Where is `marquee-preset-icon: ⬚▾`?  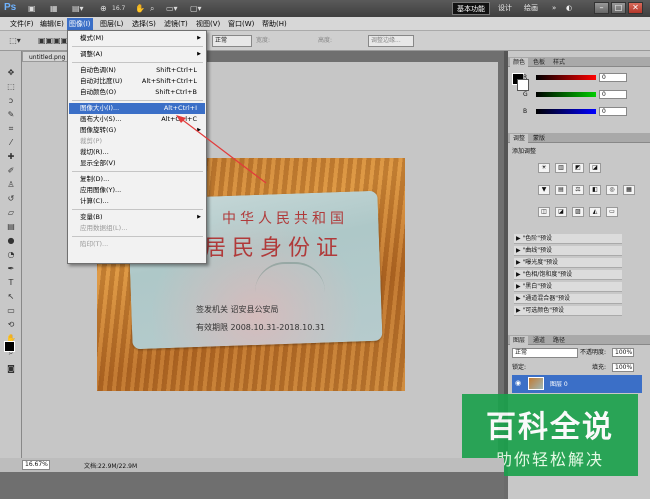
marquee-preset-icon: ⬚▾ is located at coordinates (15, 41).